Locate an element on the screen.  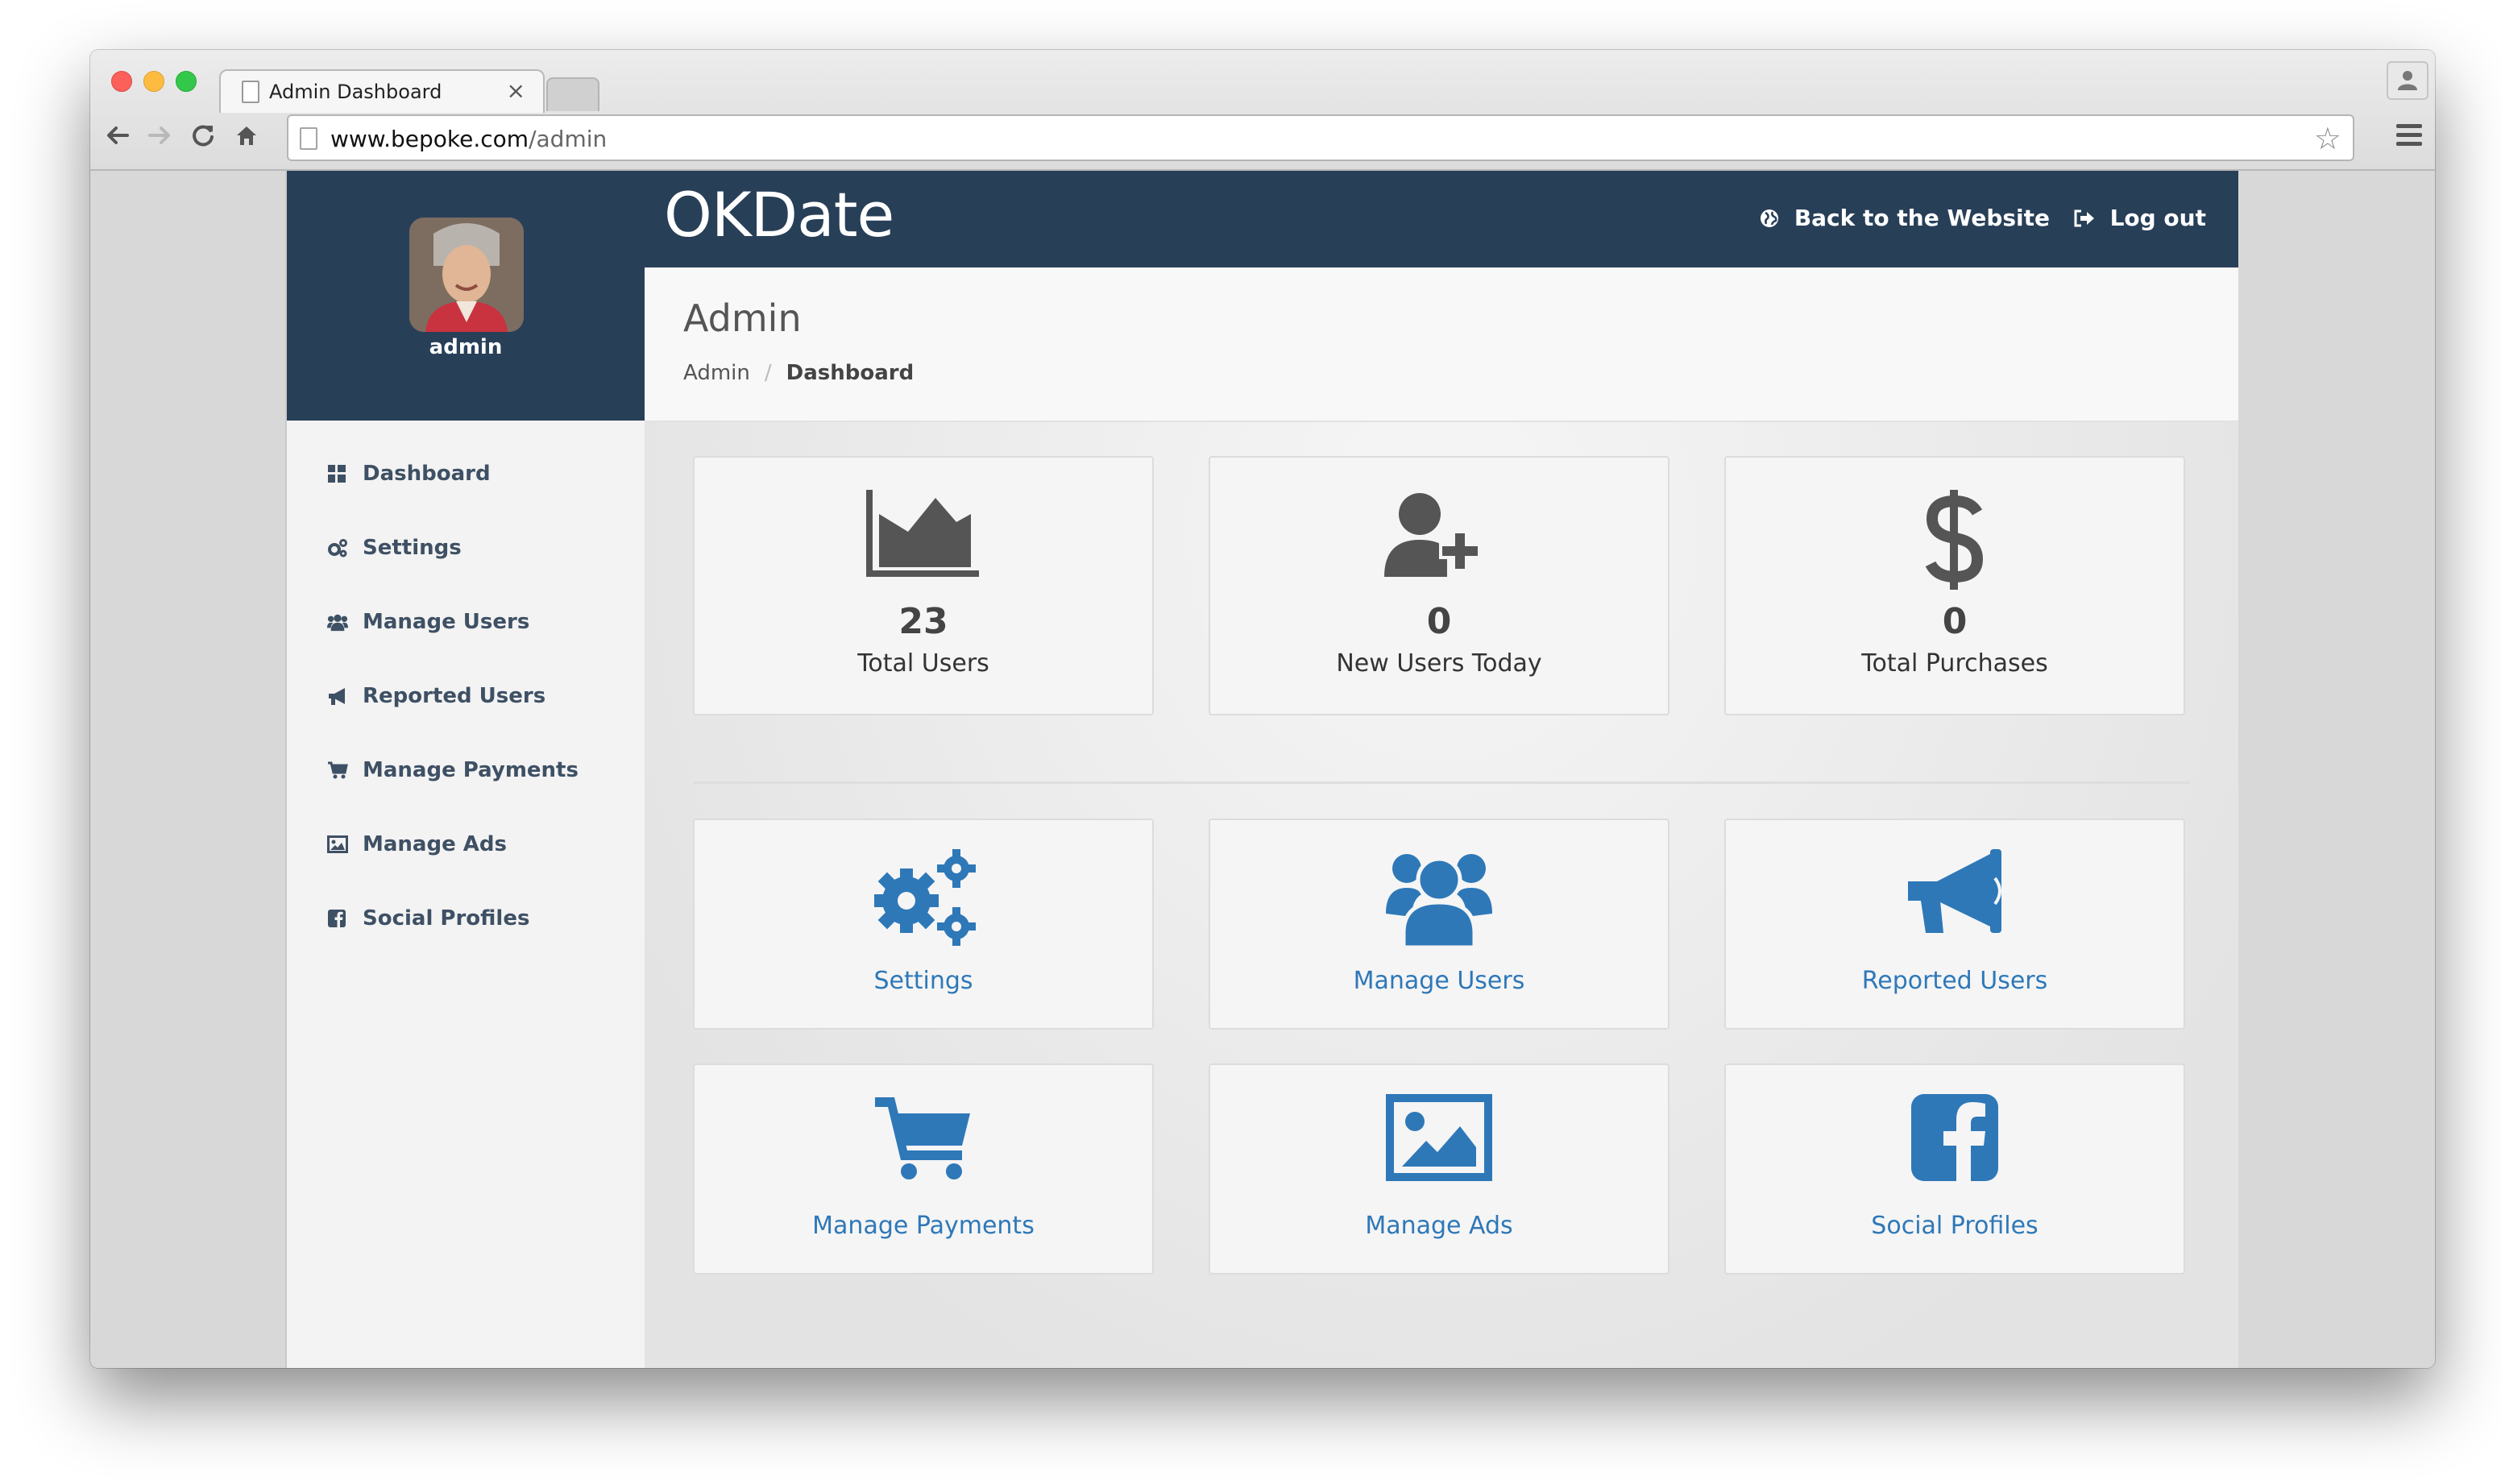
arrow-left-icon is located at coordinates (118, 135).